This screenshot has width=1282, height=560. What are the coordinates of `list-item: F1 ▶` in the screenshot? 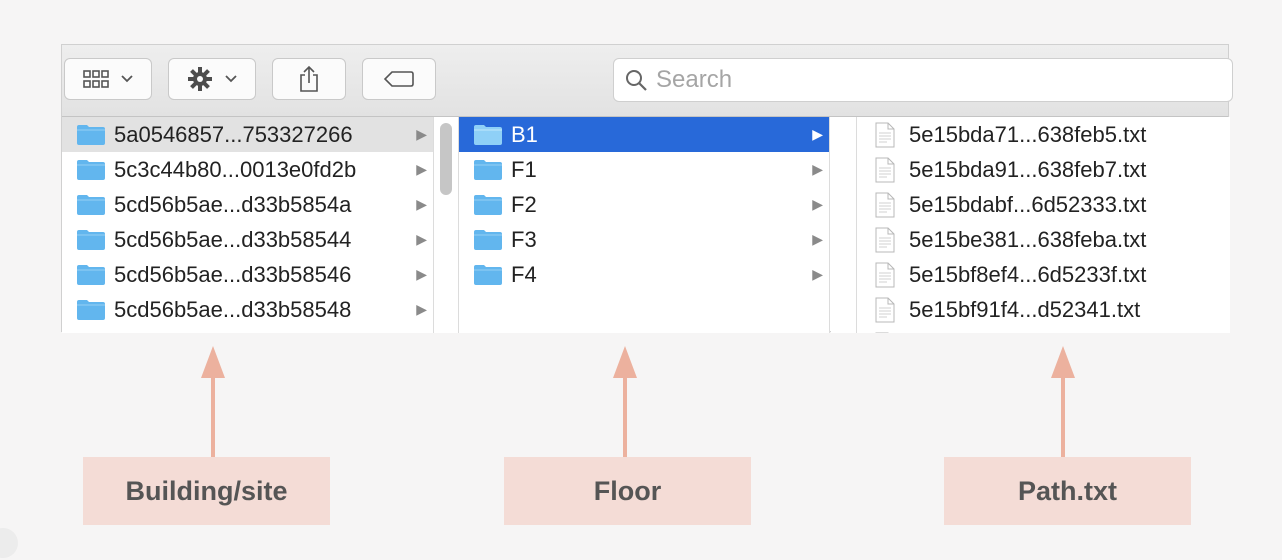 It's located at (644, 169).